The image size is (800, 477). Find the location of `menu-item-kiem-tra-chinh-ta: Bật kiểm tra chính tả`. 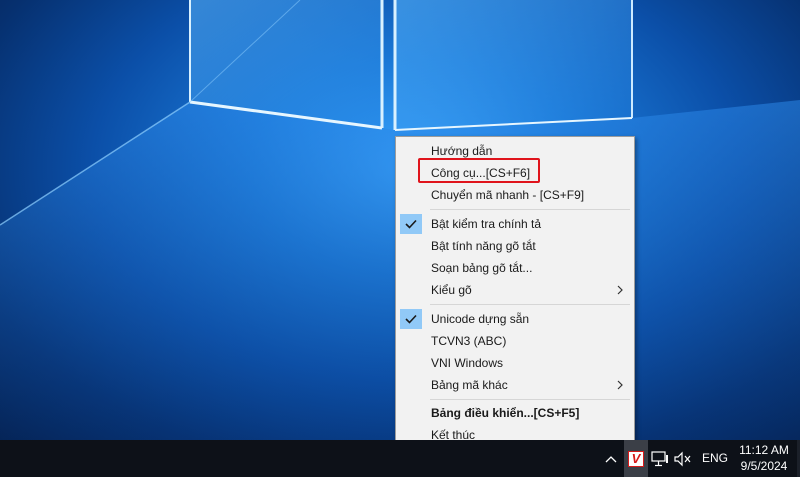

menu-item-kiem-tra-chinh-ta: Bật kiểm tra chính tả is located at coordinates (515, 224).